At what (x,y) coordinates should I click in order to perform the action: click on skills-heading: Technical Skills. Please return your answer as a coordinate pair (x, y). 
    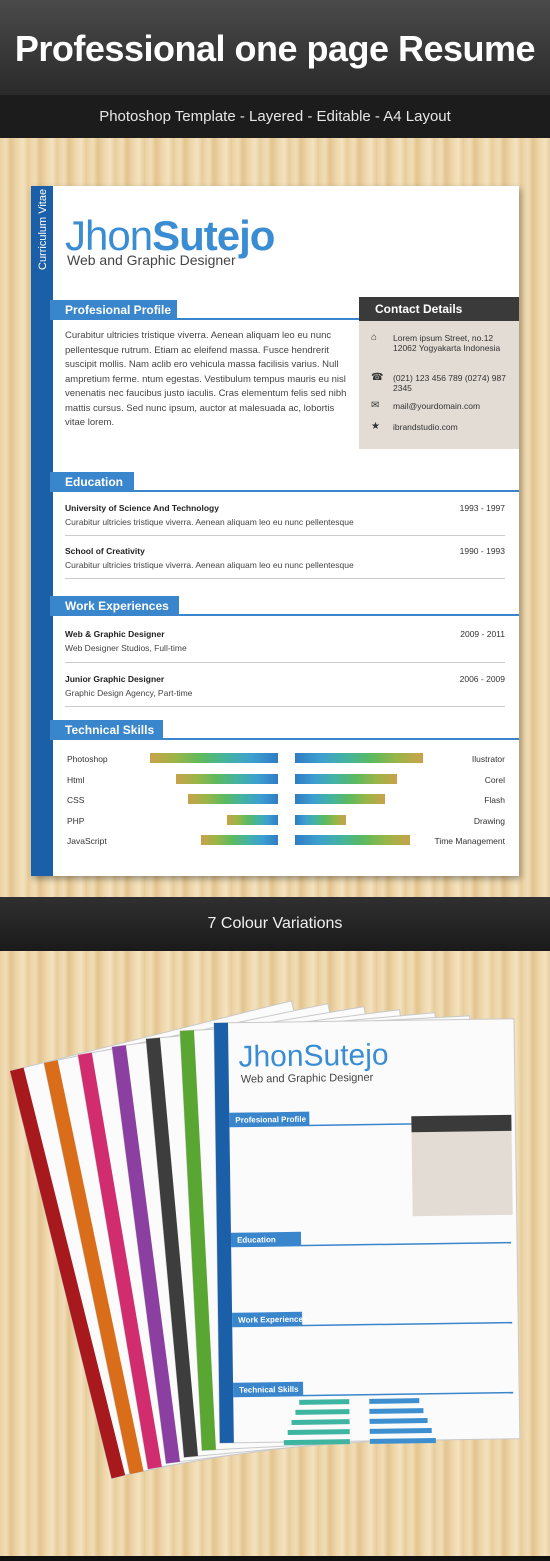
    Looking at the image, I should click on (106, 730).